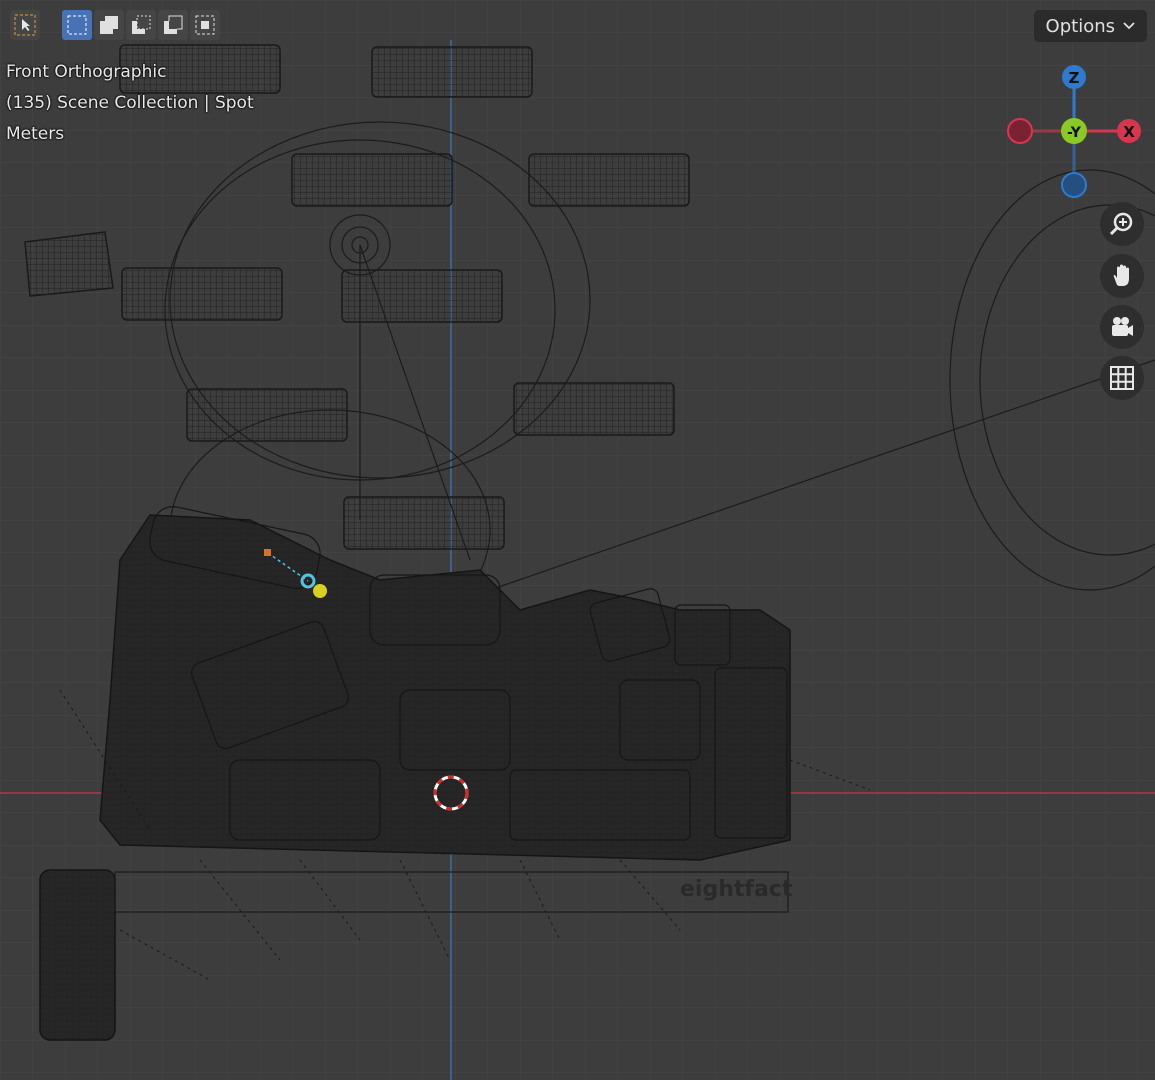  I want to click on options-label: Options, so click(1080, 26).